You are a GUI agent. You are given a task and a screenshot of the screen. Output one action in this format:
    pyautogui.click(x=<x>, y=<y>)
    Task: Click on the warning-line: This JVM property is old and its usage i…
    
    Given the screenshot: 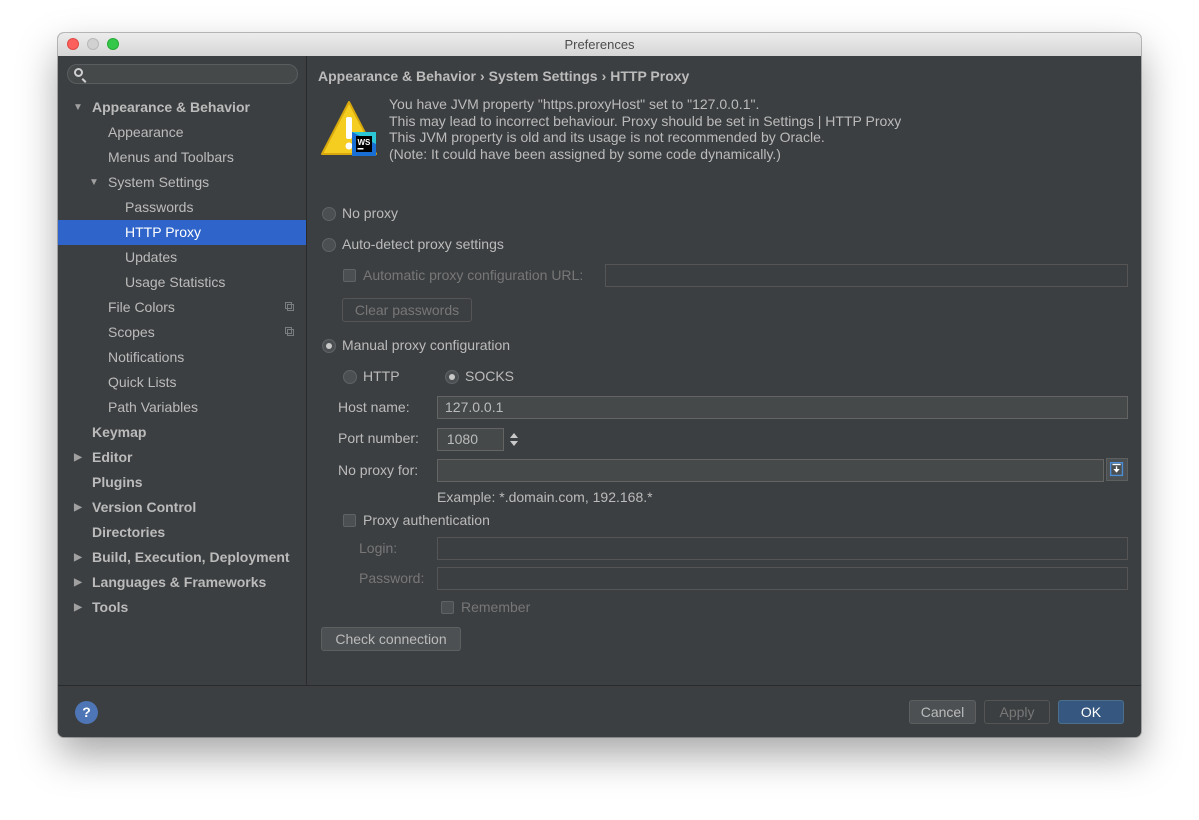 What is the action you would take?
    pyautogui.click(x=607, y=137)
    